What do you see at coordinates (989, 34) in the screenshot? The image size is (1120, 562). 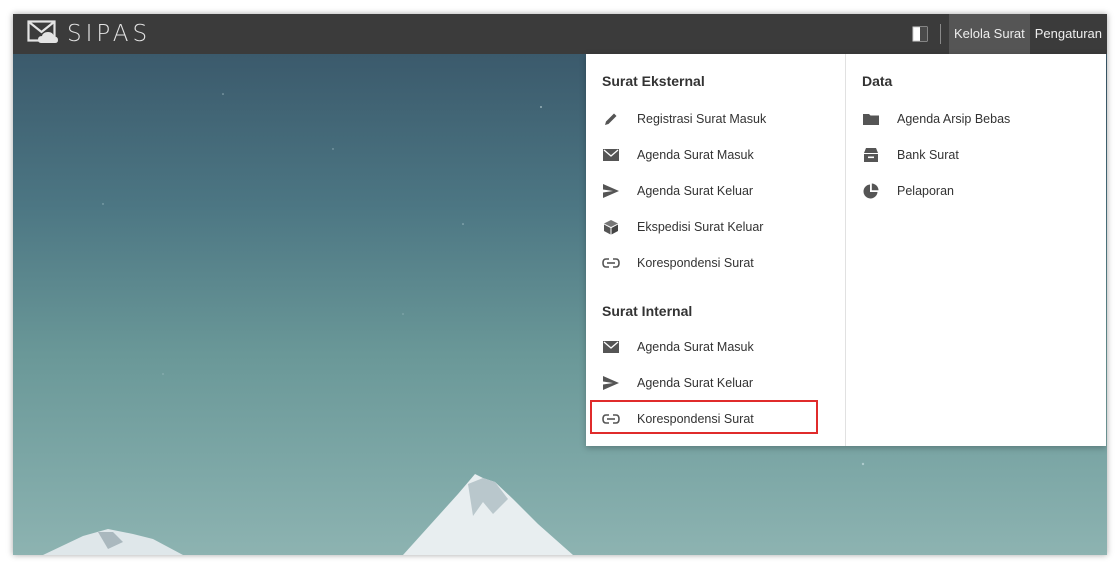 I see `nav-kelola-surat: Kelola Surat` at bounding box center [989, 34].